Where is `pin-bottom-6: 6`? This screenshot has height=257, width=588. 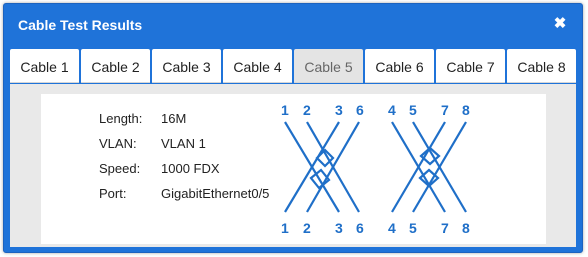 pin-bottom-6: 6 is located at coordinates (360, 228).